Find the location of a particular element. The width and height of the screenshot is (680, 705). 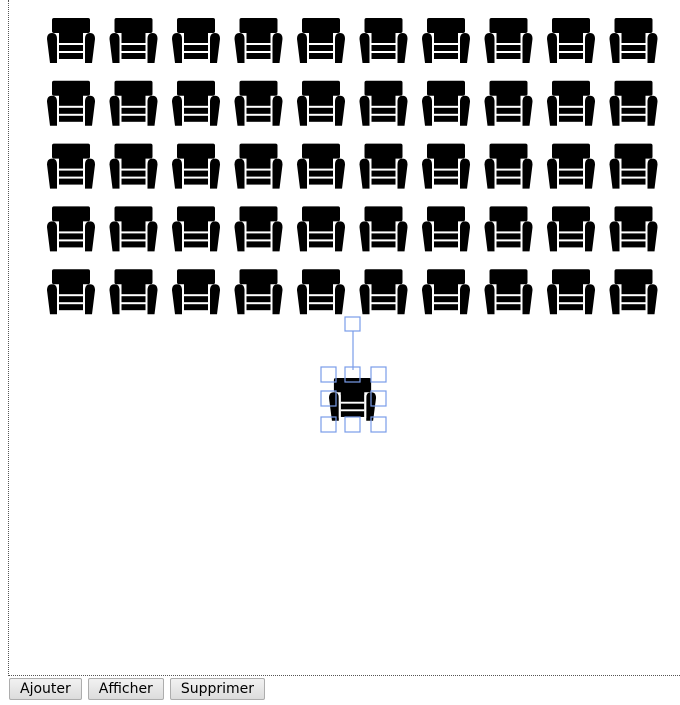

resize-handle-ne is located at coordinates (378, 374).